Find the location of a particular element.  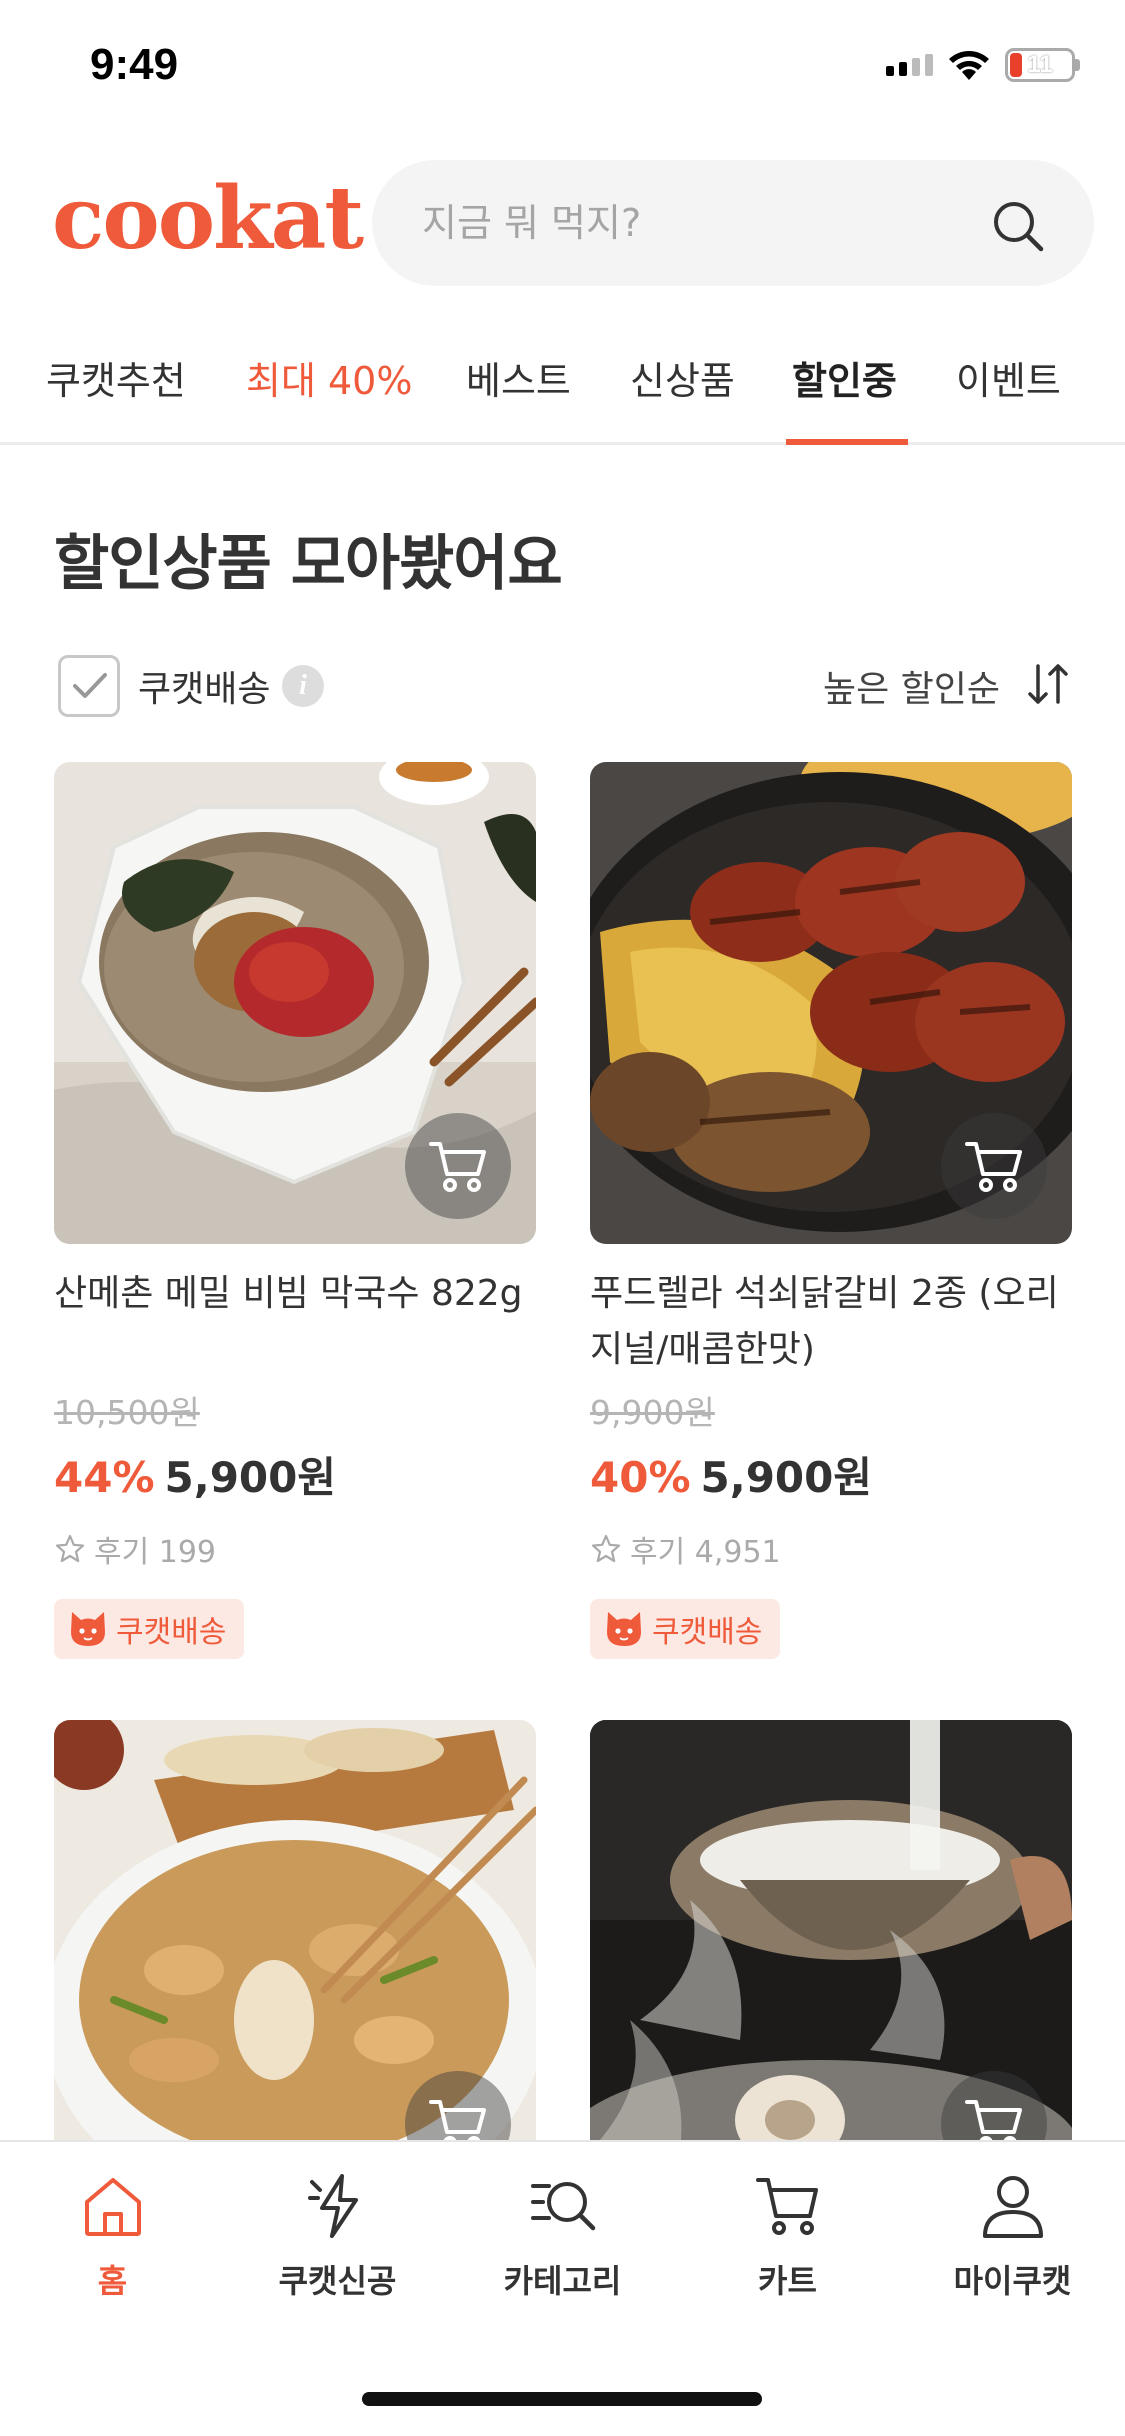

discount-rate: 44% is located at coordinates (104, 1477).